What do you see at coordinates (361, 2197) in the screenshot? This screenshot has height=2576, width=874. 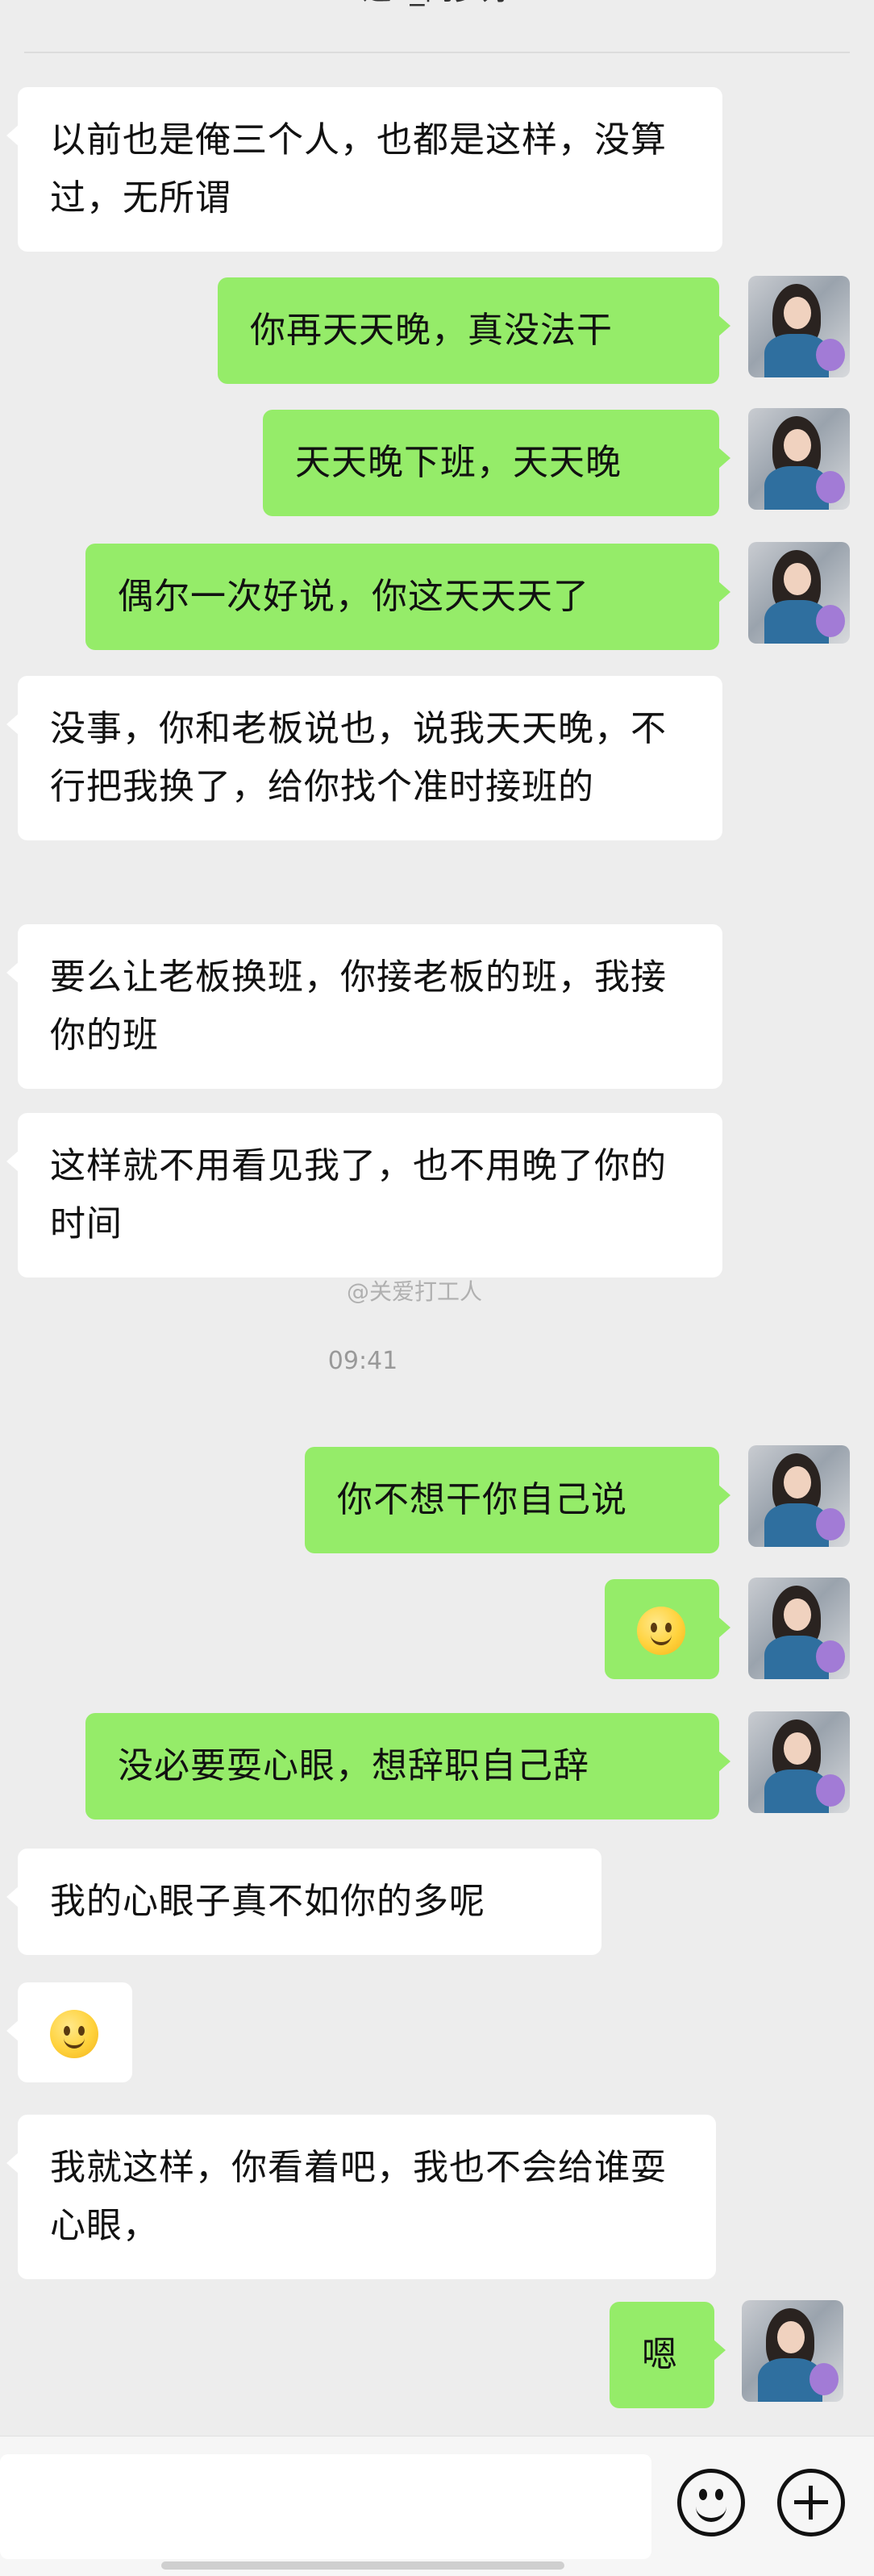 I see `message-bubble-incoming: 我就这样，你看着吧，我也不会给谁耍心眼，` at bounding box center [361, 2197].